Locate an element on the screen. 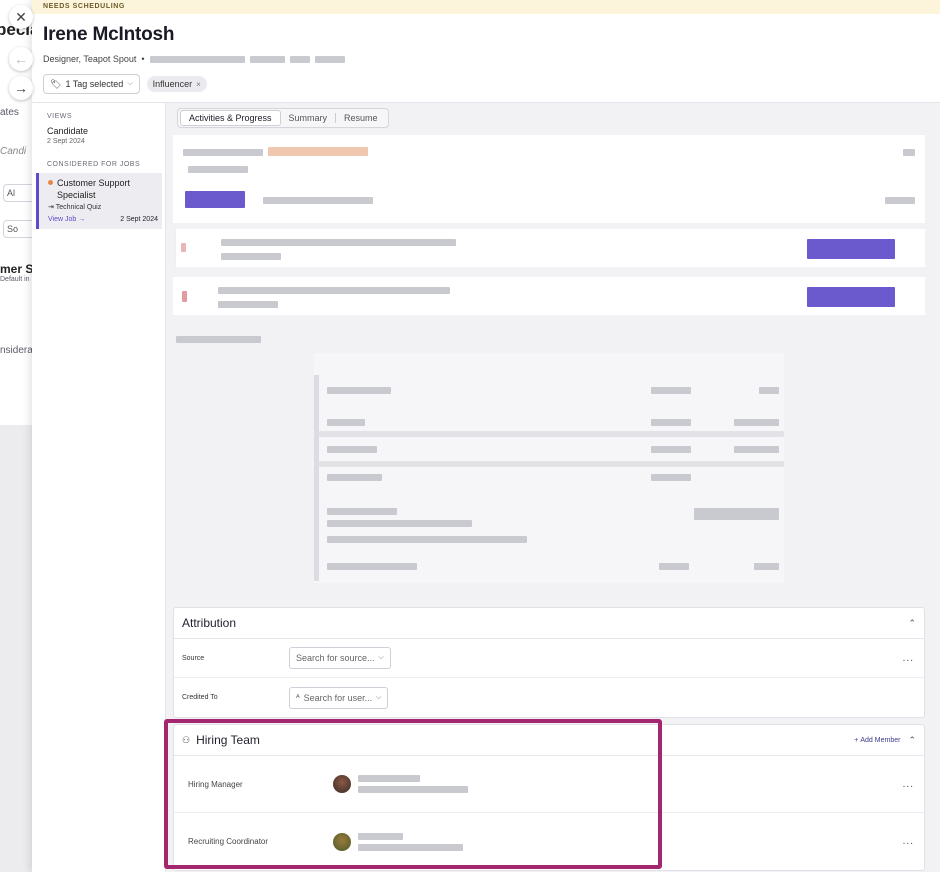 This screenshot has width=940, height=872. tab-resume: Resume is located at coordinates (361, 118).